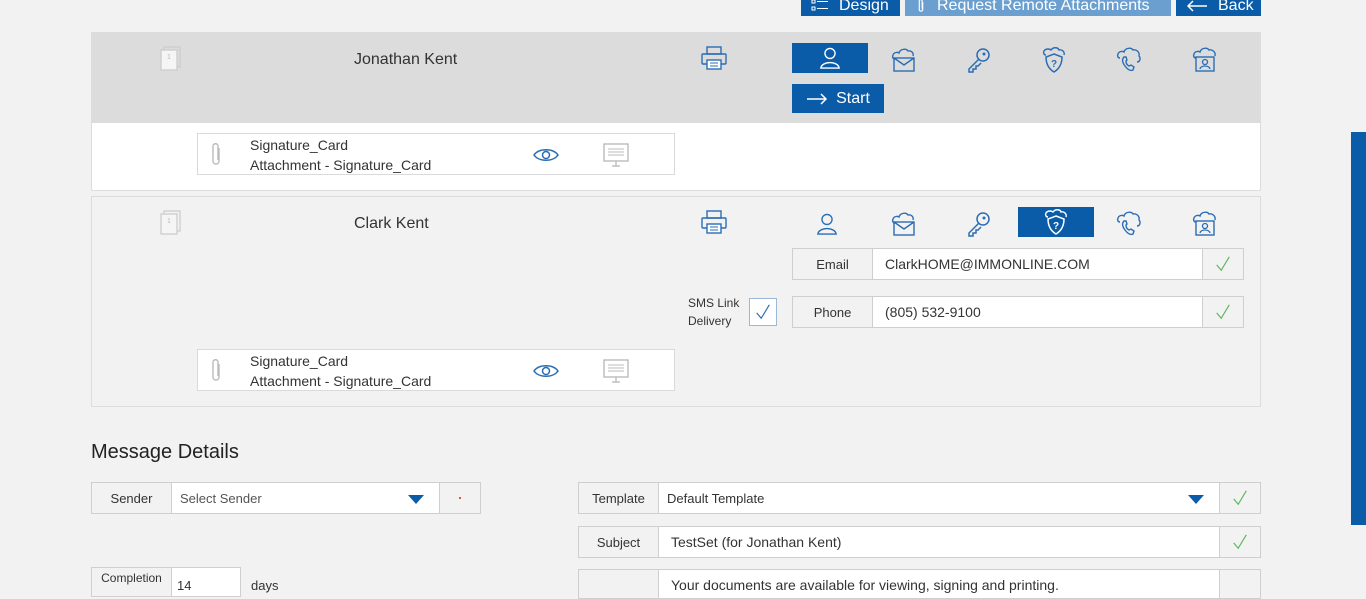  I want to click on sender-required-indicator, so click(460, 498).